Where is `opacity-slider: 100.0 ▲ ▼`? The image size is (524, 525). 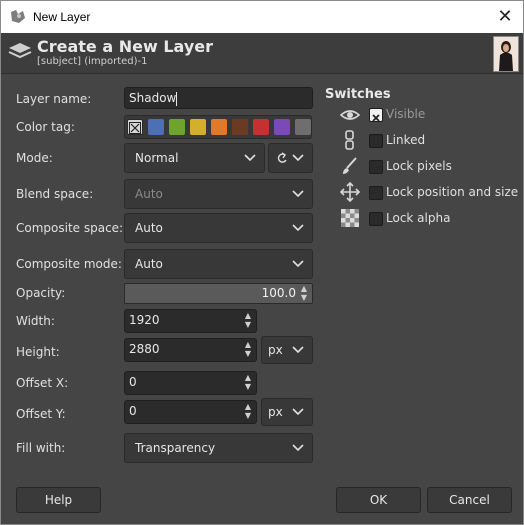
opacity-slider: 100.0 ▲ ▼ is located at coordinates (218, 293).